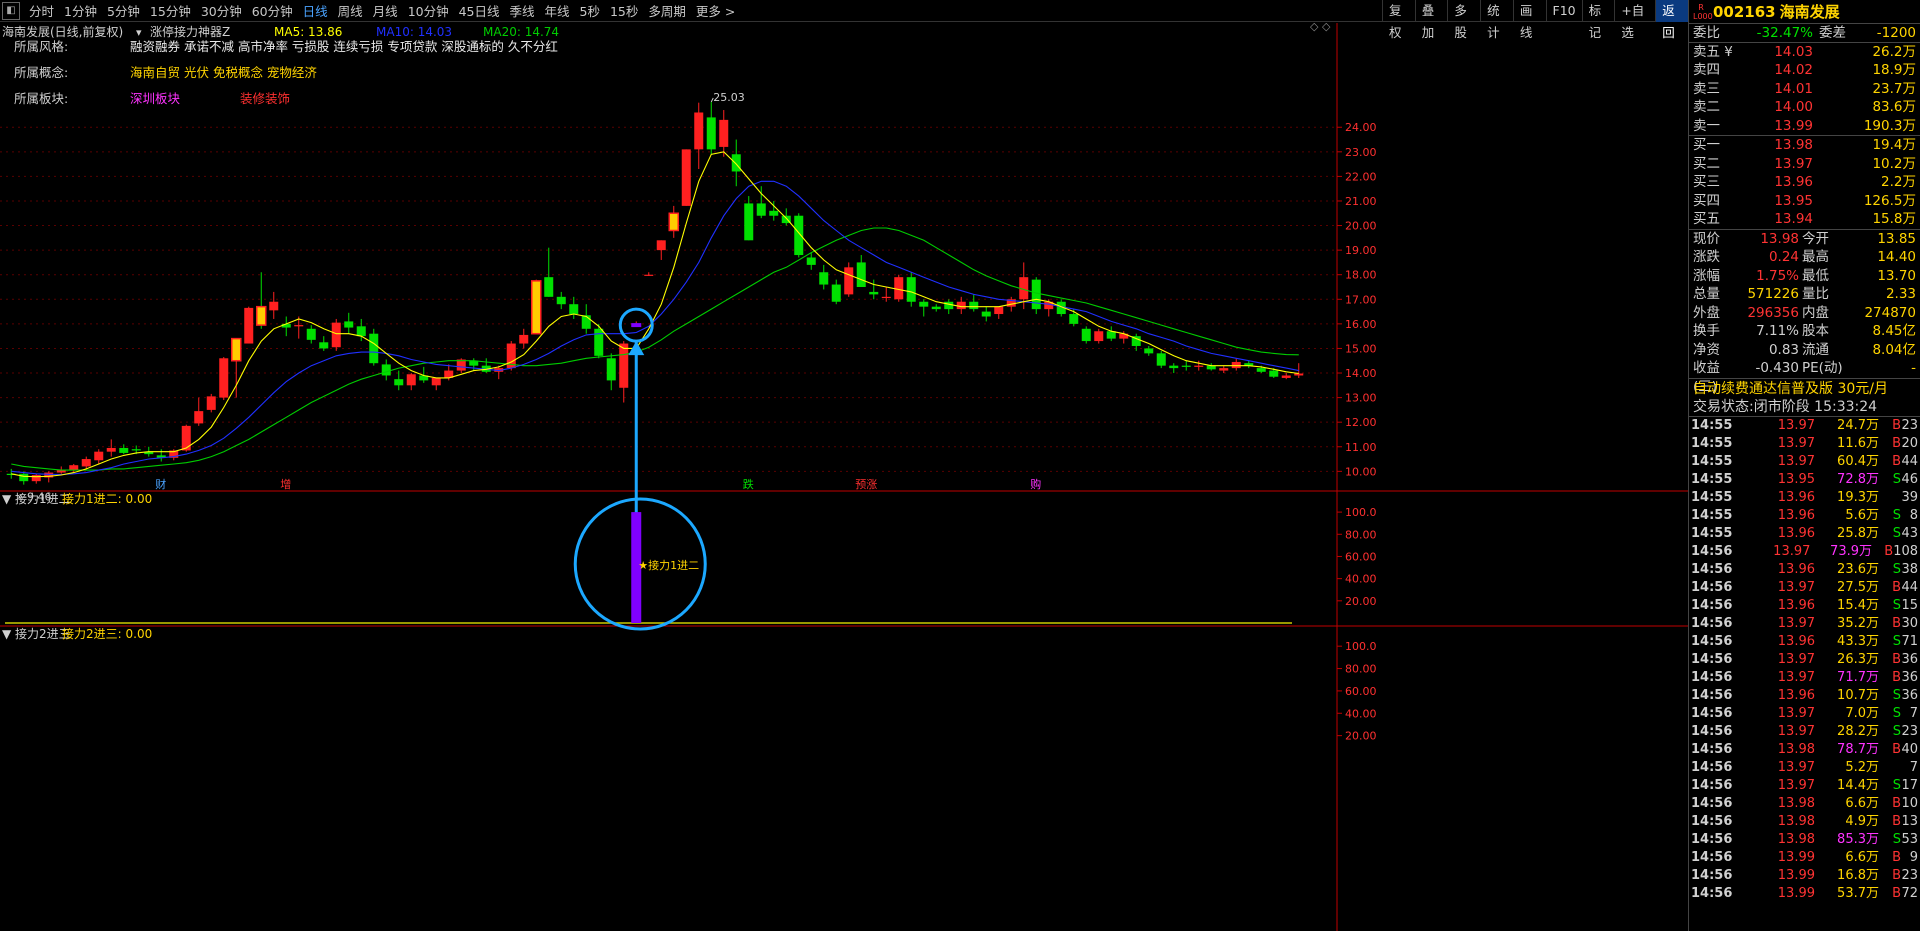 The width and height of the screenshot is (1920, 931). Describe the element at coordinates (1804, 52) in the screenshot. I see `ask-row: 卖五 ¥ 14.03 26.2万` at that location.